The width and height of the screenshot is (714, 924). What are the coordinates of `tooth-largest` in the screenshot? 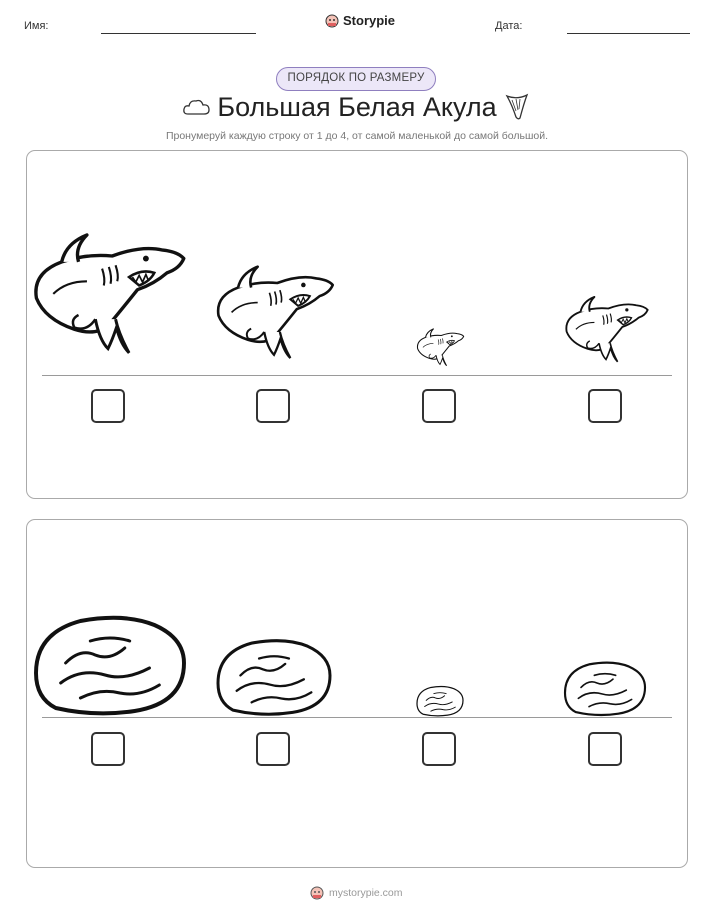 It's located at (110, 665).